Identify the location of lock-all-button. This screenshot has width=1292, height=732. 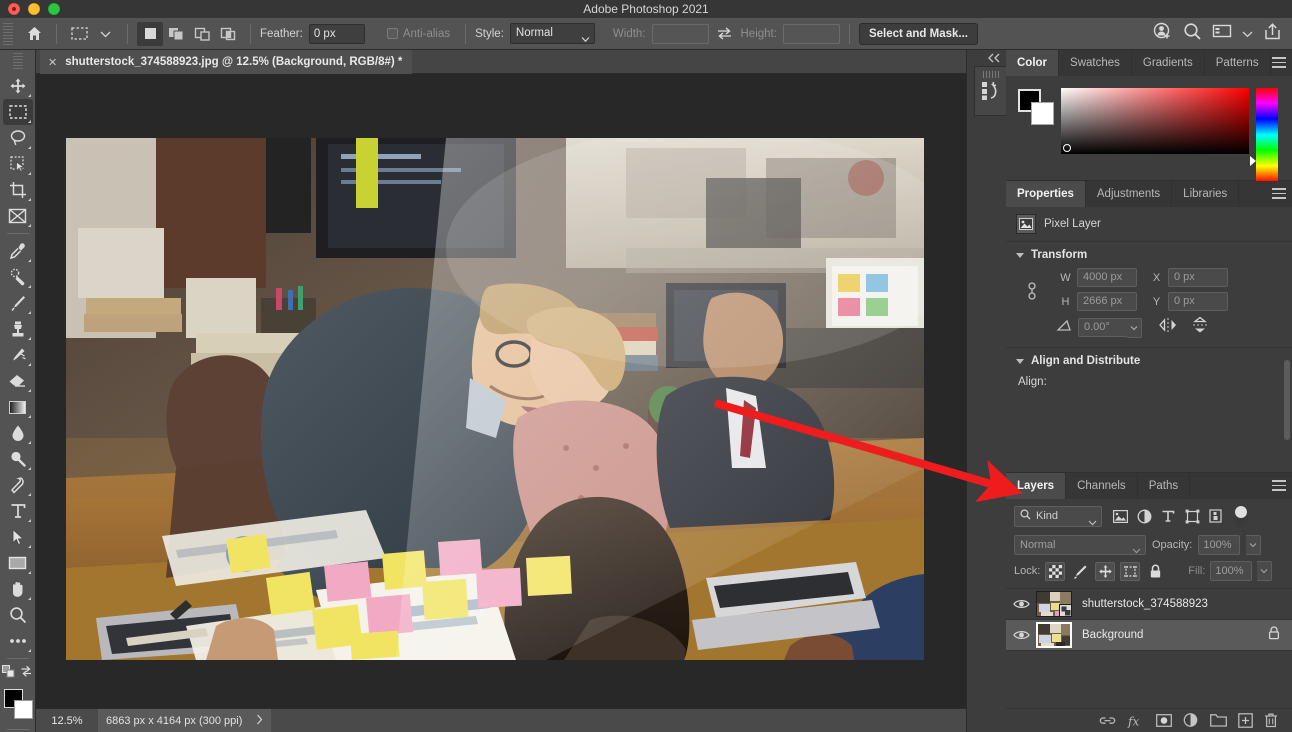
(1155, 571).